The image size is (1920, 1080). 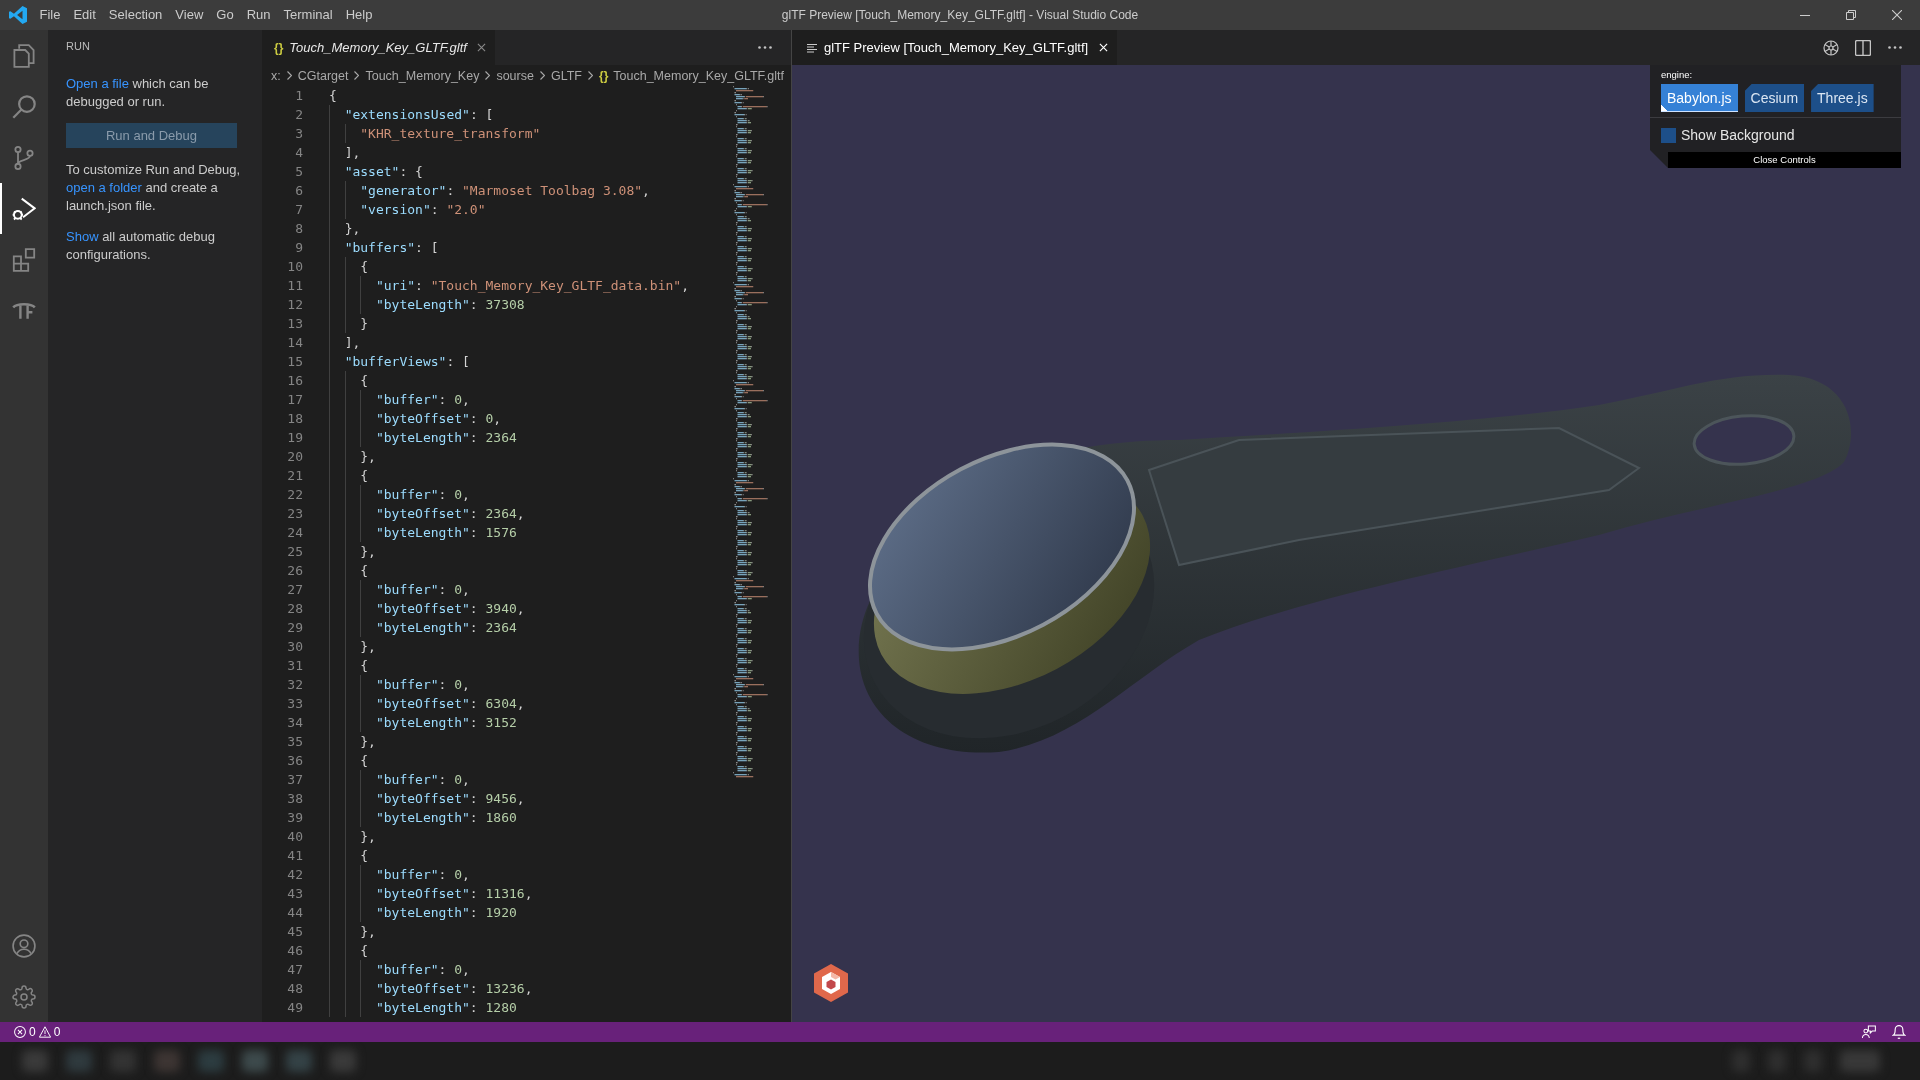 I want to click on json-file-icon: {}, so click(x=279, y=47).